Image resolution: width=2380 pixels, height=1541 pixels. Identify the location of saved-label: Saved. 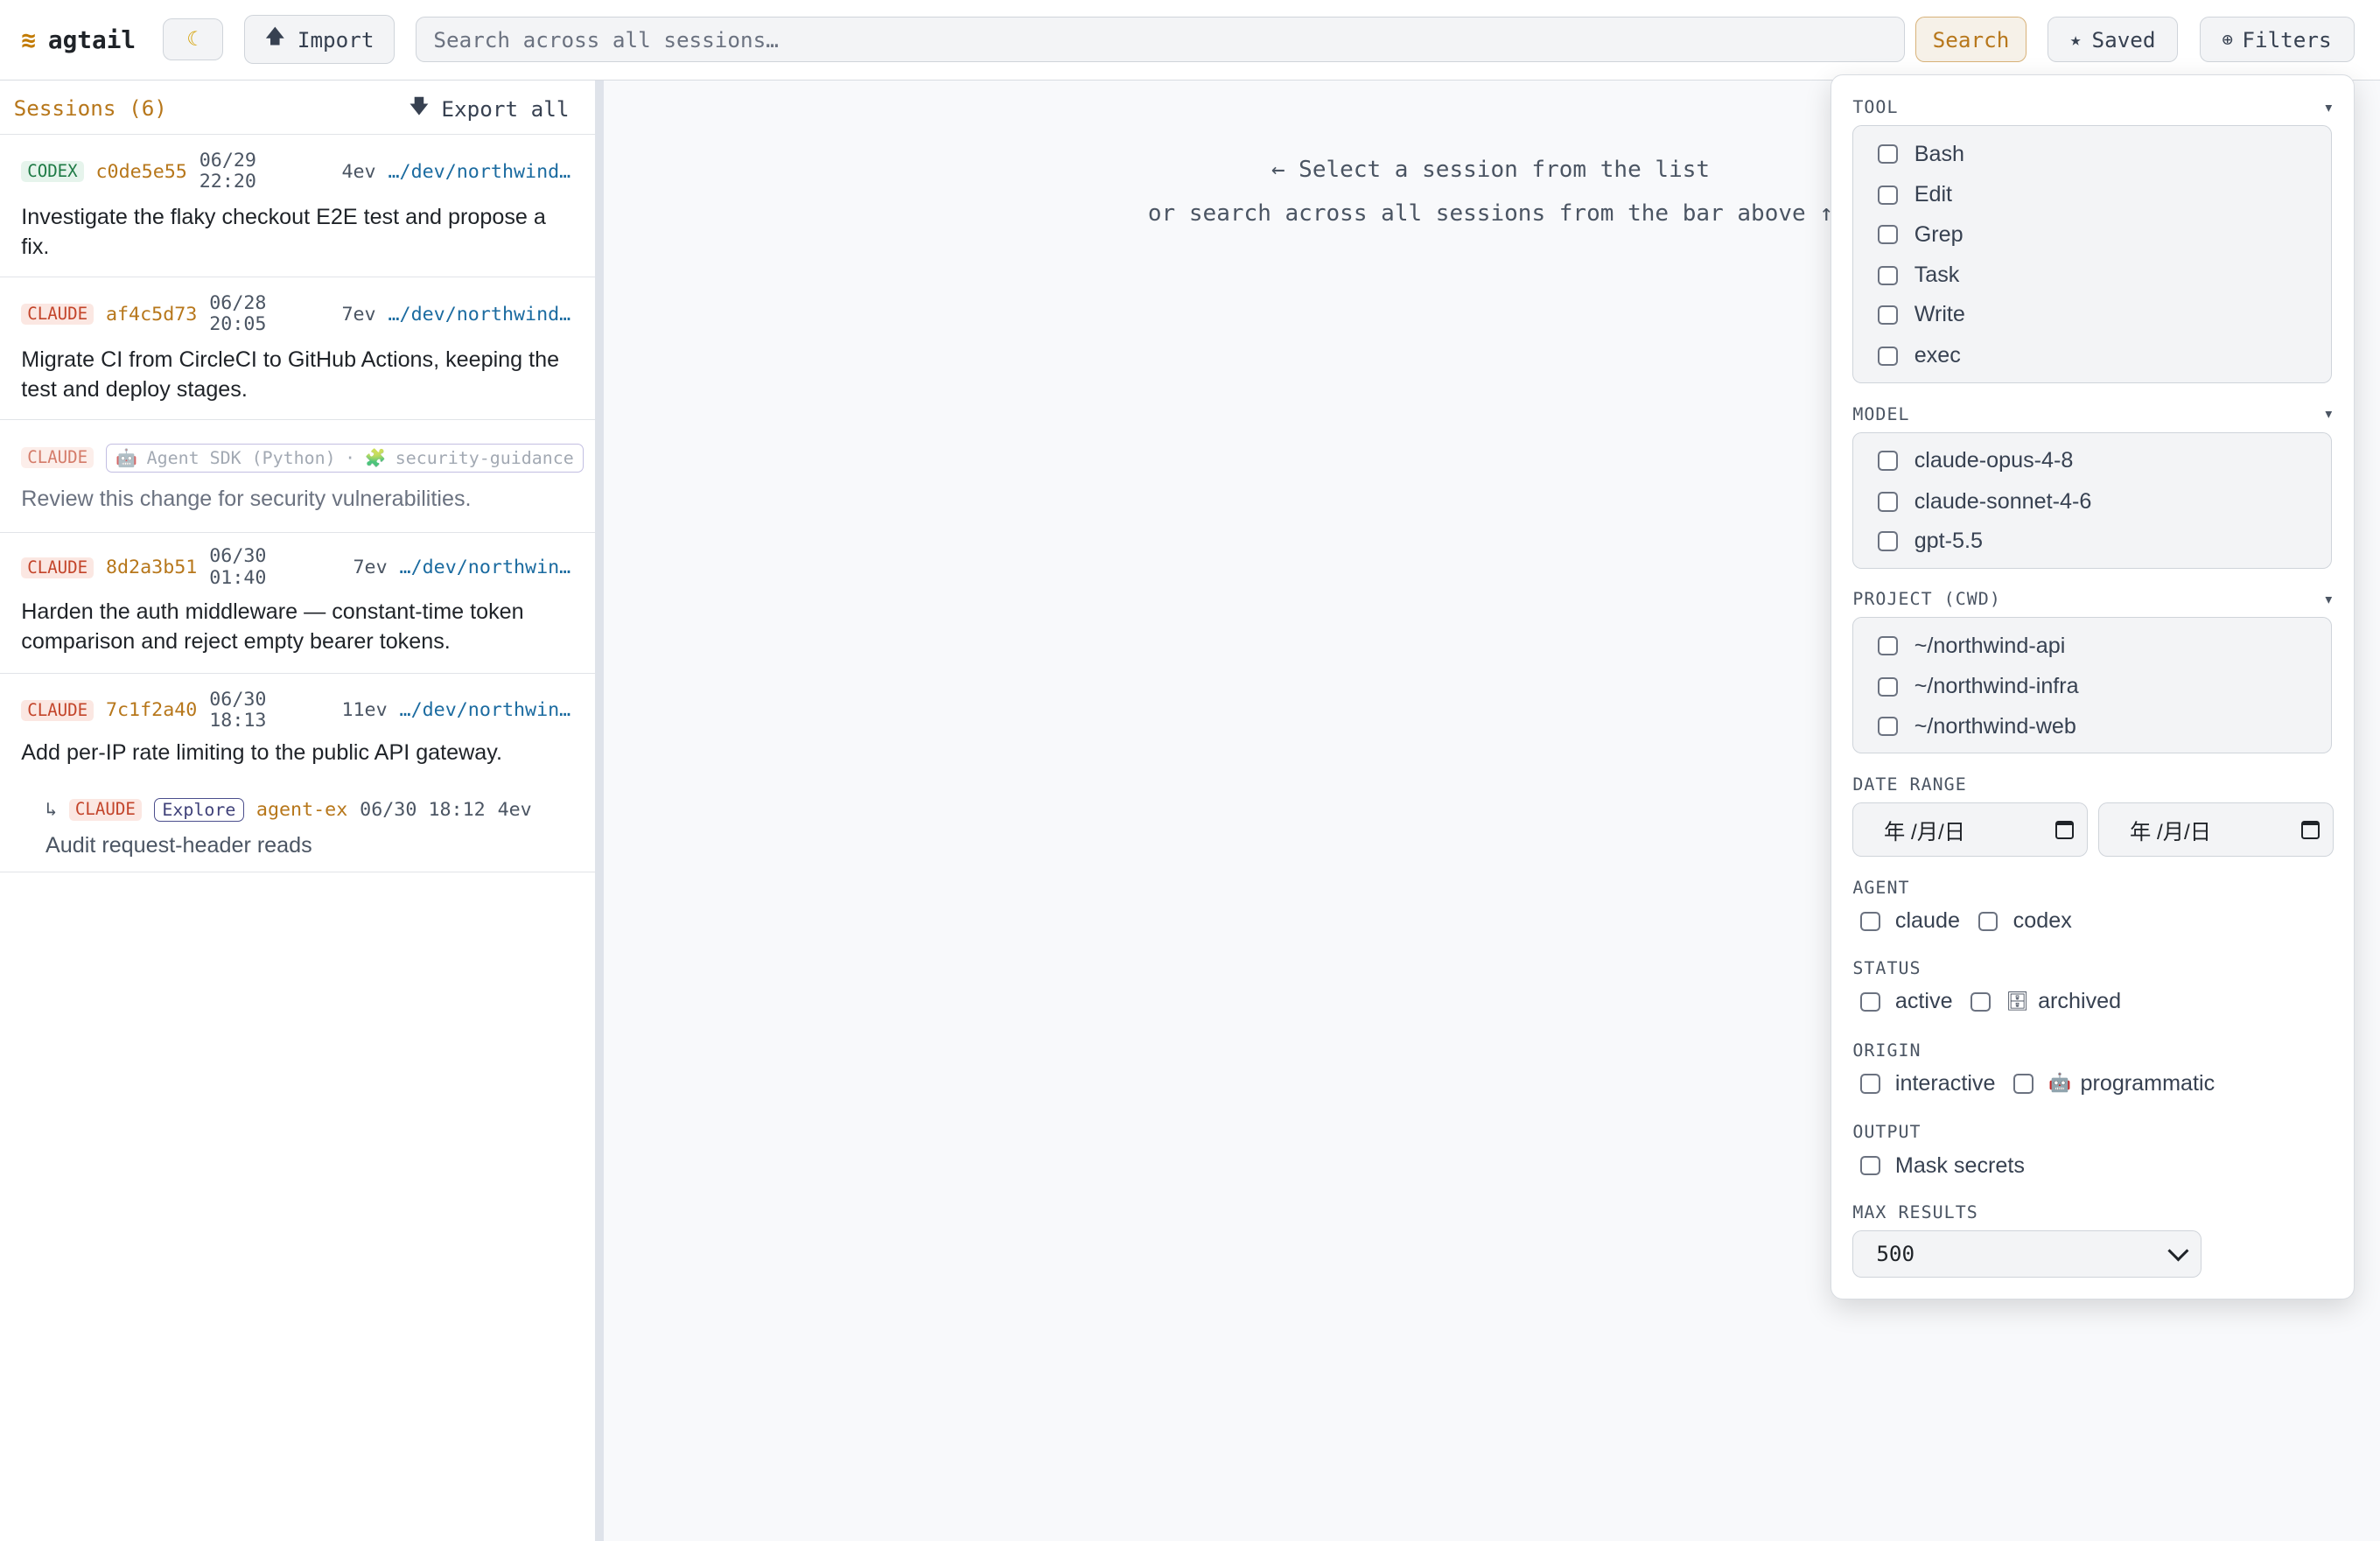
(2123, 39).